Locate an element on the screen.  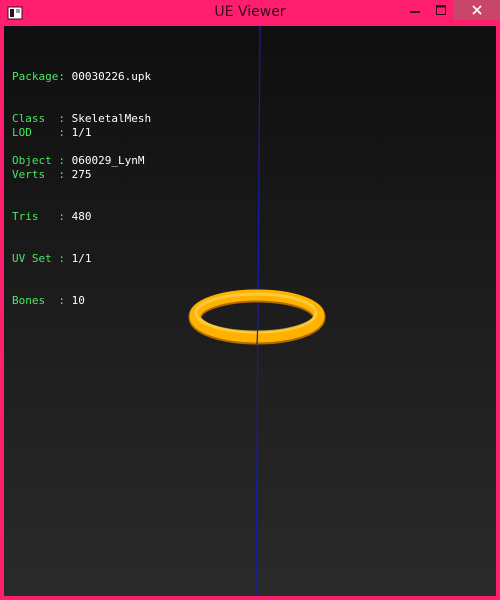
info-row-verts: Verts : 275 is located at coordinates (51, 175).